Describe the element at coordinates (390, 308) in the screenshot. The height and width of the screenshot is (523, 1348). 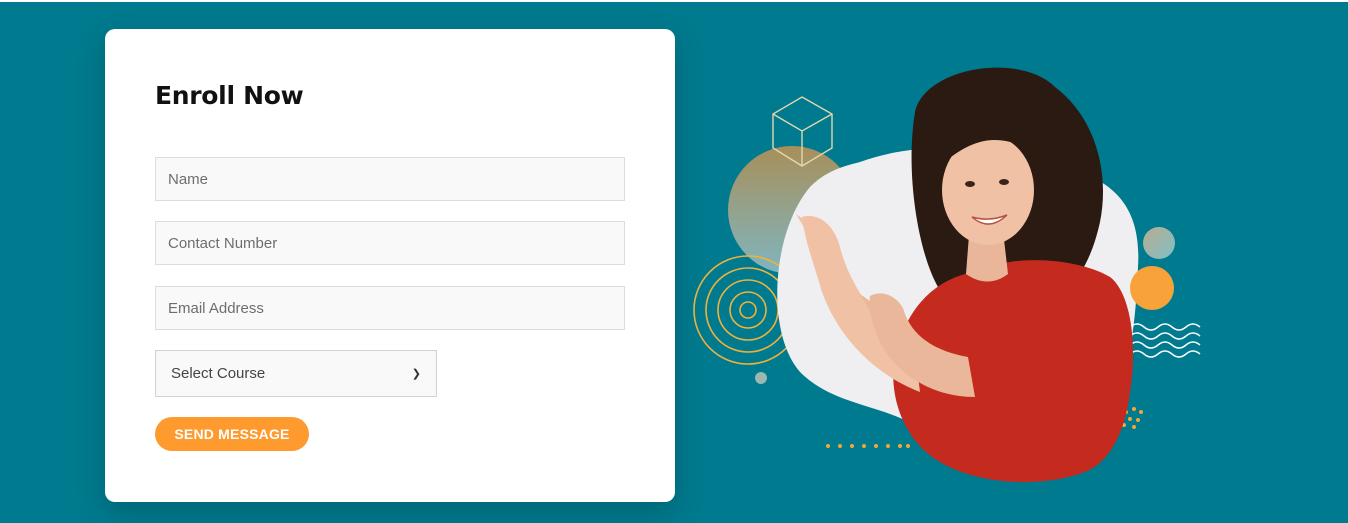
I see `email-input: Email Address` at that location.